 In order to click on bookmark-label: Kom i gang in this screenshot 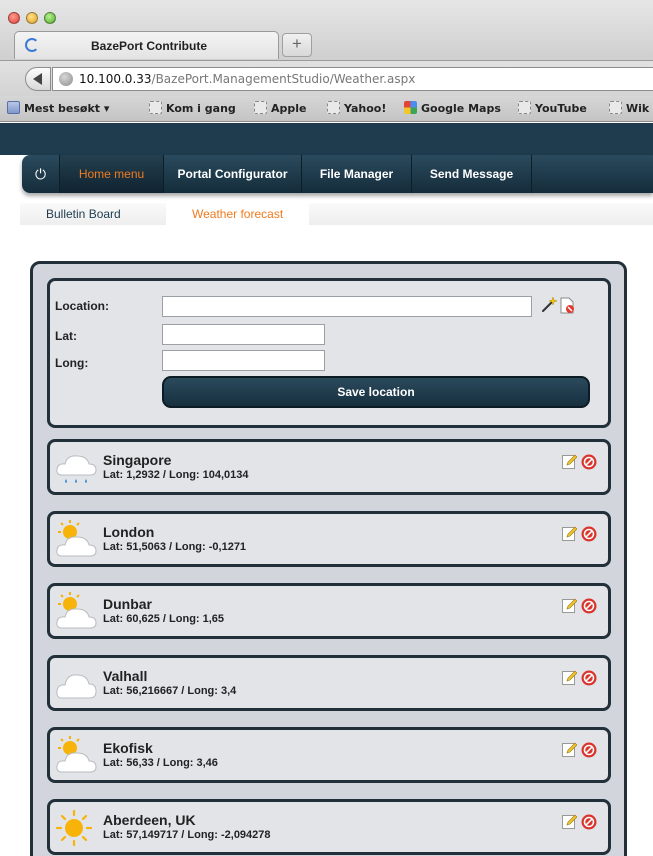, I will do `click(201, 108)`.